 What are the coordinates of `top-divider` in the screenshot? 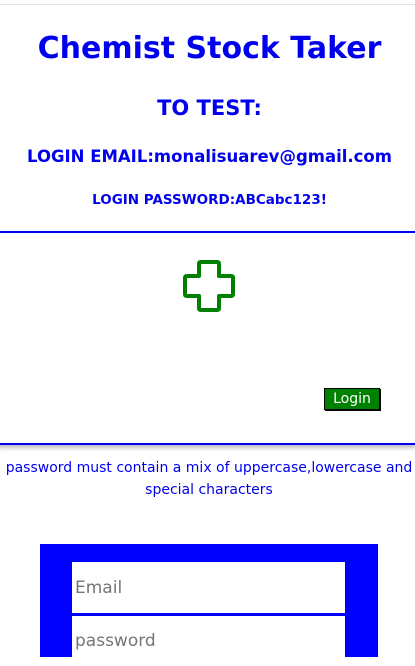 It's located at (207, 4).